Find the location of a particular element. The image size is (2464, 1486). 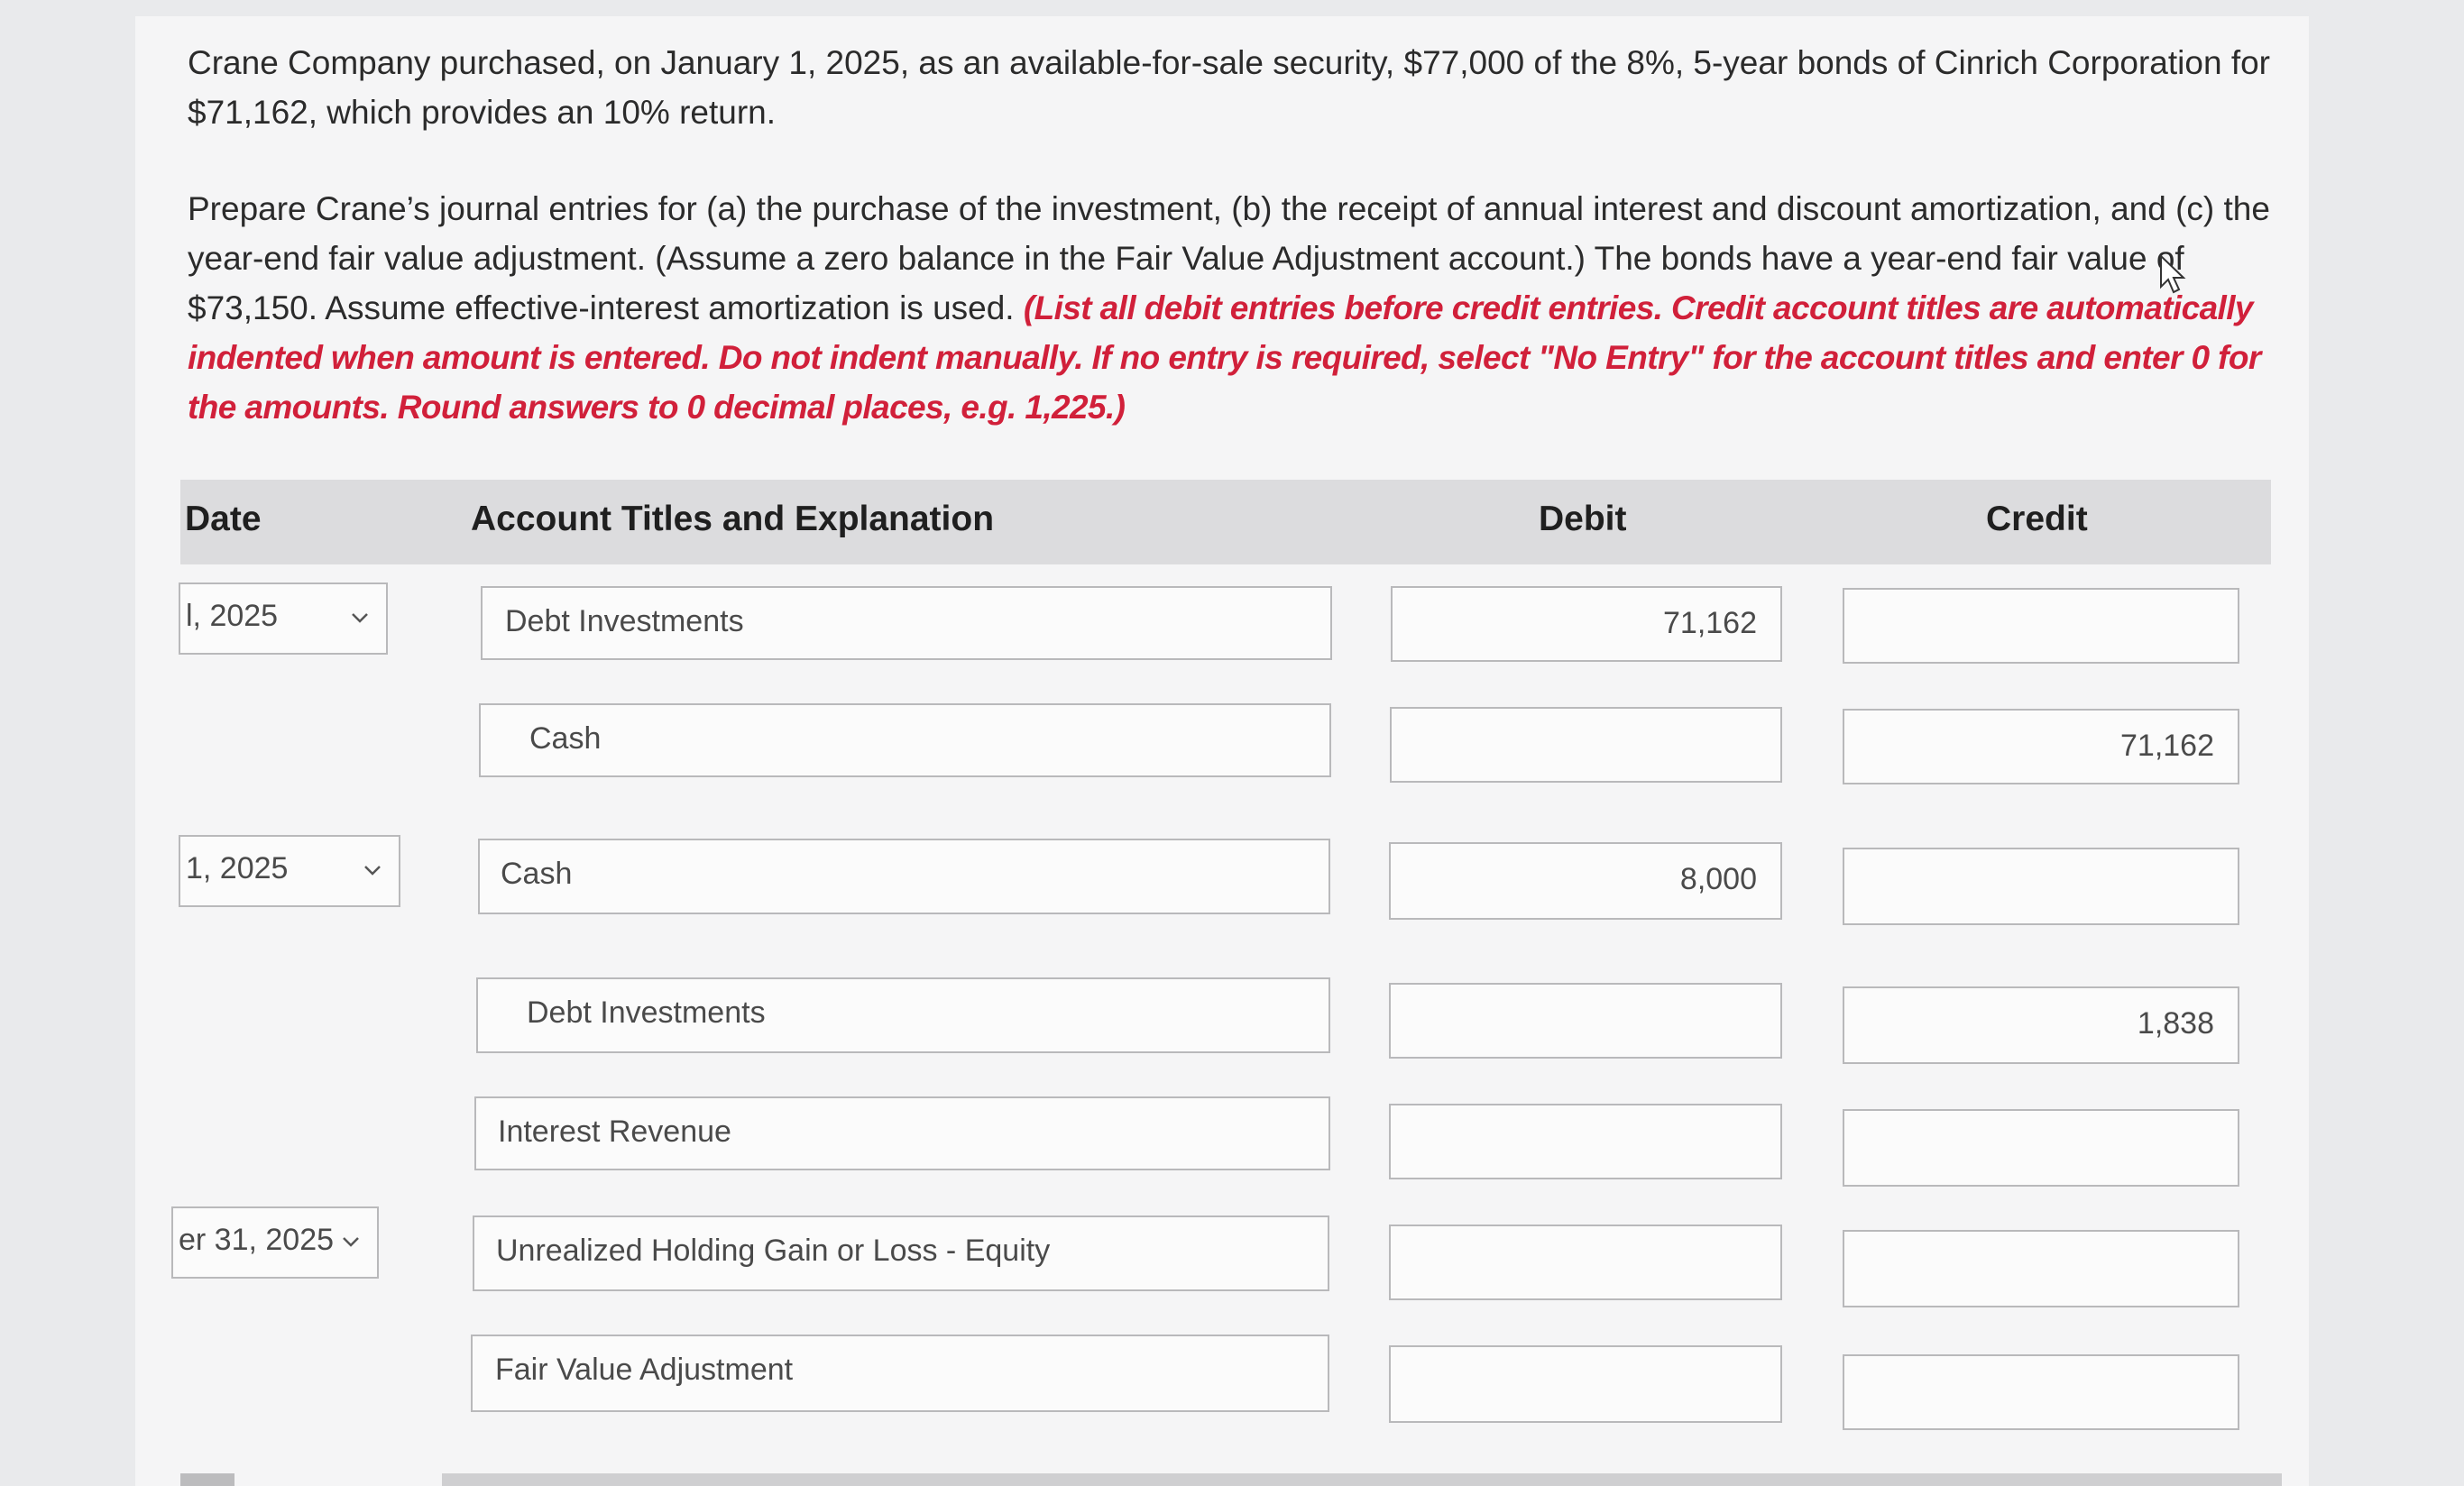

account-field-2: Cash is located at coordinates (905, 740).